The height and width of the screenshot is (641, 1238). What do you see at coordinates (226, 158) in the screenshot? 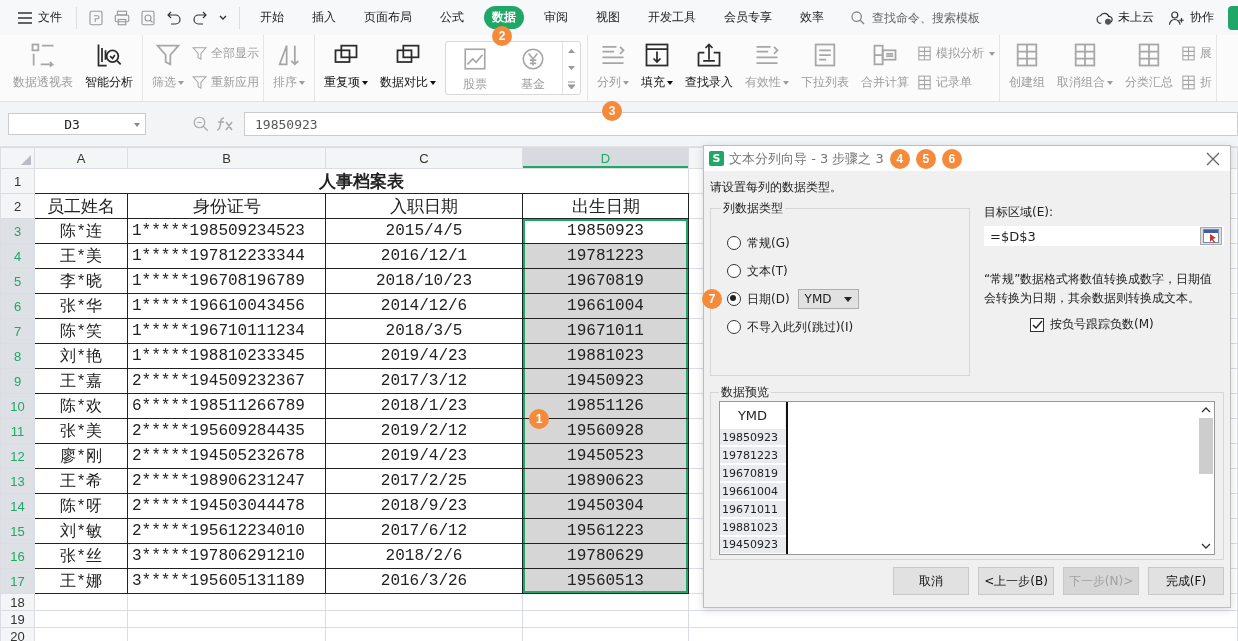
I see `column-header: B` at bounding box center [226, 158].